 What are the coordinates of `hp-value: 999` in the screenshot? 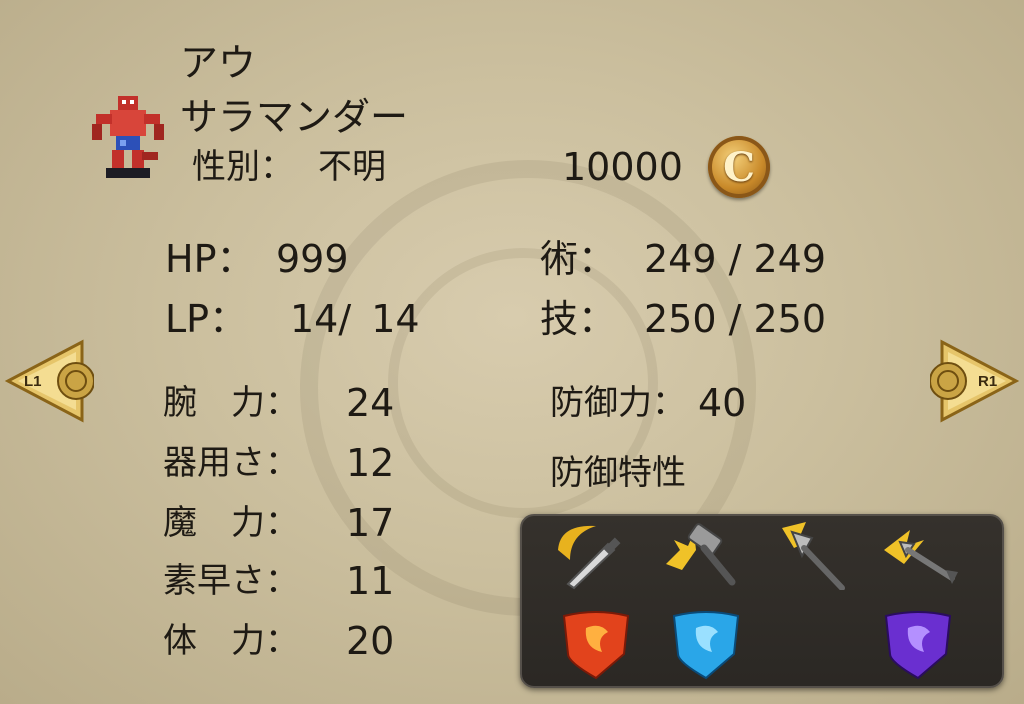 It's located at (312, 259).